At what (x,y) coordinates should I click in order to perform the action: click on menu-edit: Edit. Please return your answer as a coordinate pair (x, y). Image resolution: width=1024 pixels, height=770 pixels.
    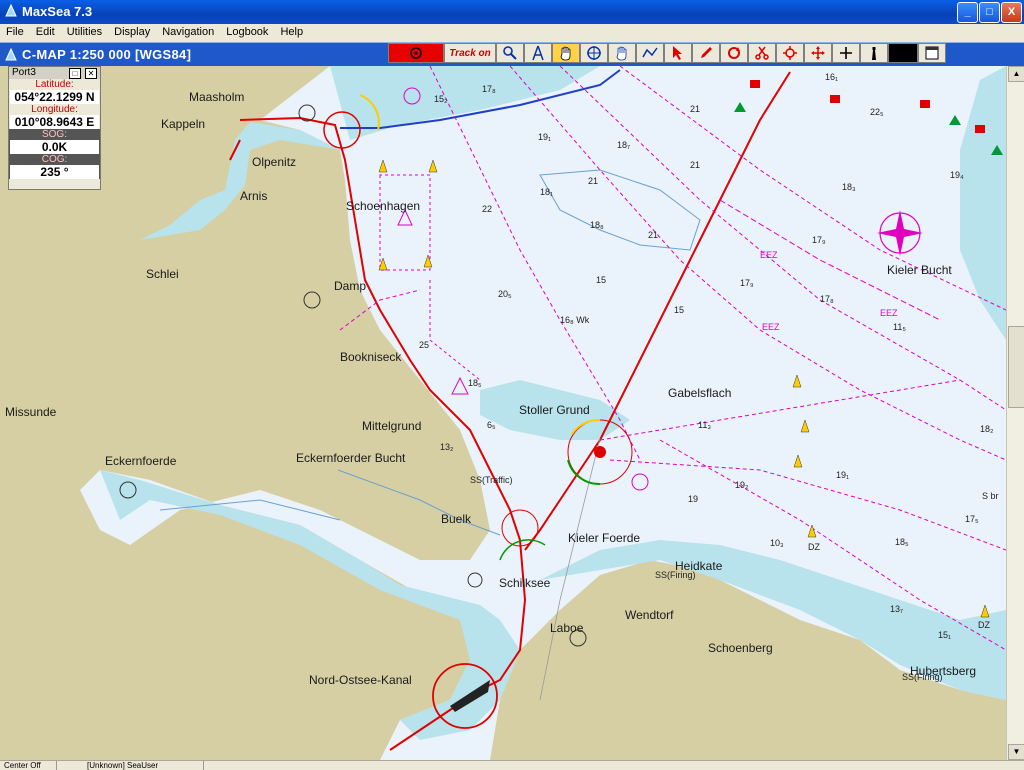
    Looking at the image, I should click on (45, 31).